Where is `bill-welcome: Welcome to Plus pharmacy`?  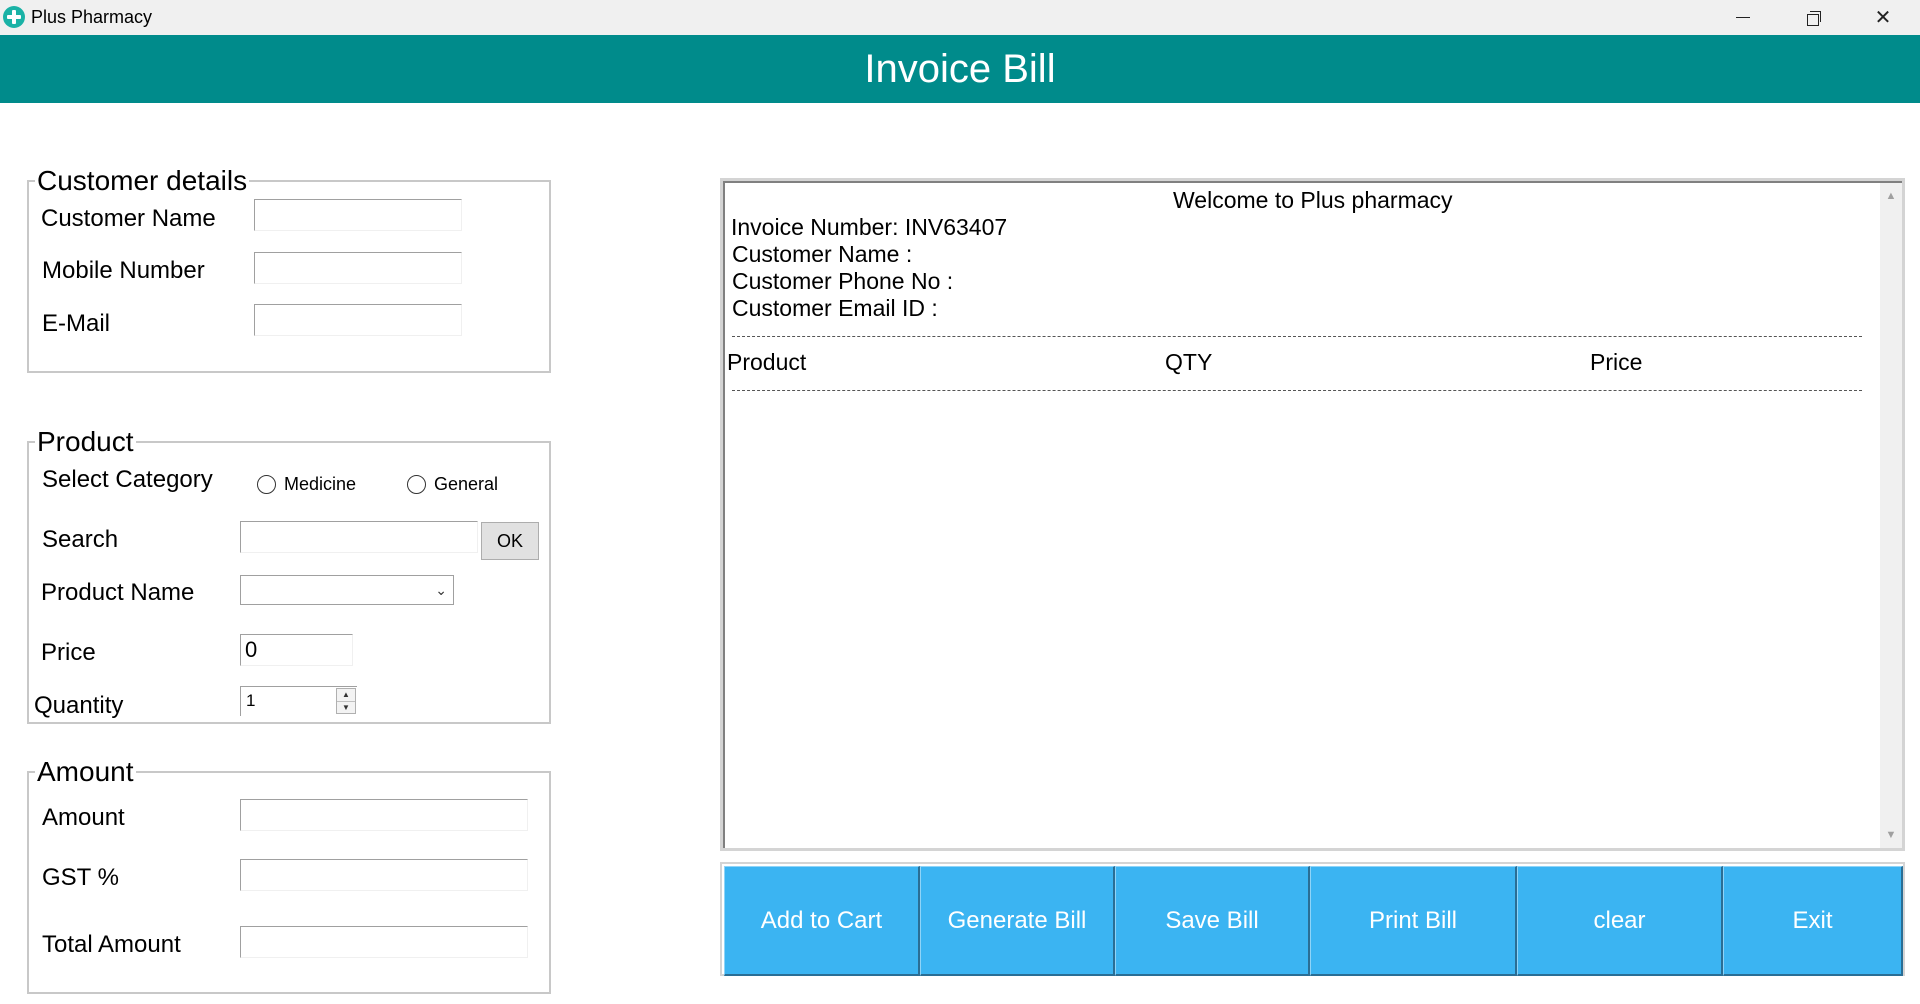 bill-welcome: Welcome to Plus pharmacy is located at coordinates (1313, 200).